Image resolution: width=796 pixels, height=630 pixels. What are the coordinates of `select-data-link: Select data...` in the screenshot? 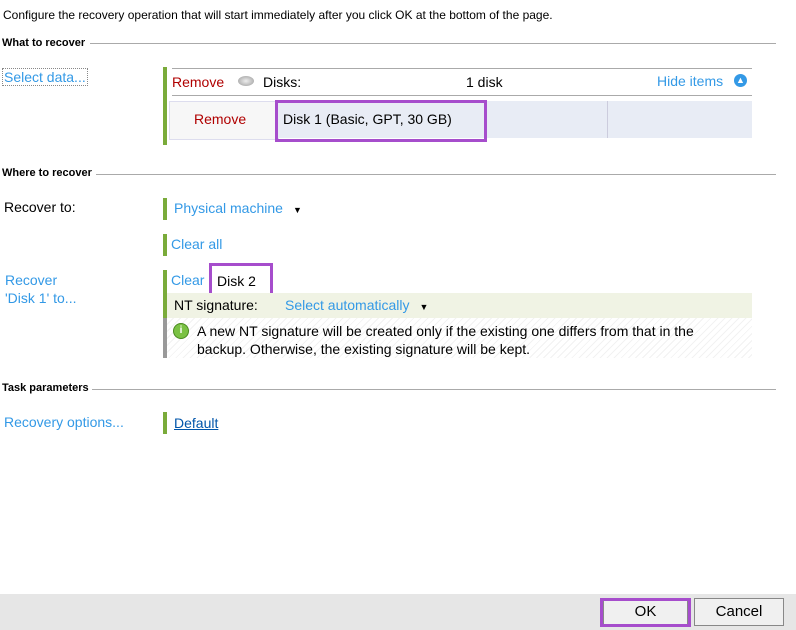 It's located at (45, 77).